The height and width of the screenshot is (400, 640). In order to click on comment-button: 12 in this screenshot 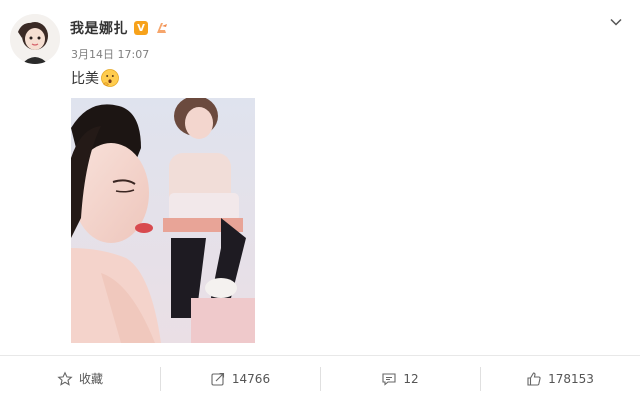, I will do `click(400, 378)`.